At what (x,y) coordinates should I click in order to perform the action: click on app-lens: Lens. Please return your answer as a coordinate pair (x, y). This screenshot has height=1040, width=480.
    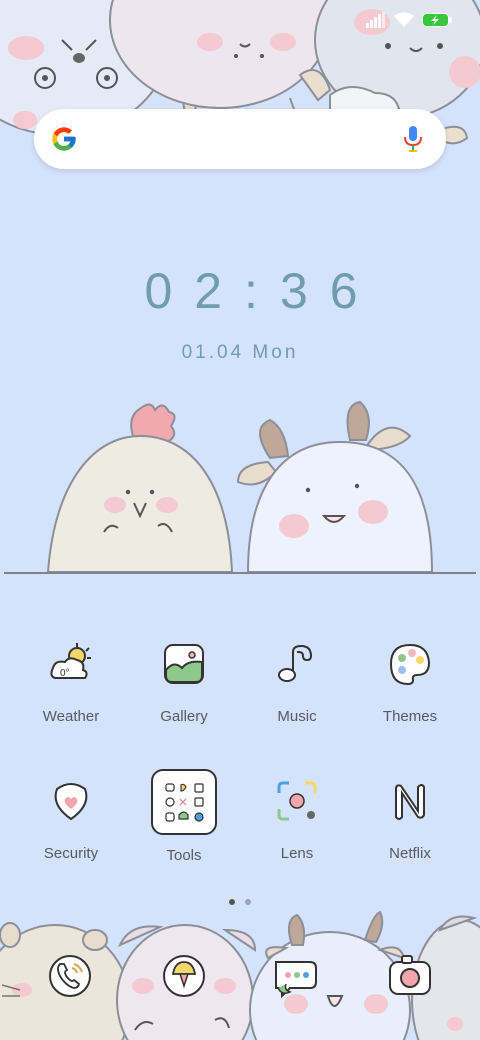
    Looking at the image, I should click on (297, 815).